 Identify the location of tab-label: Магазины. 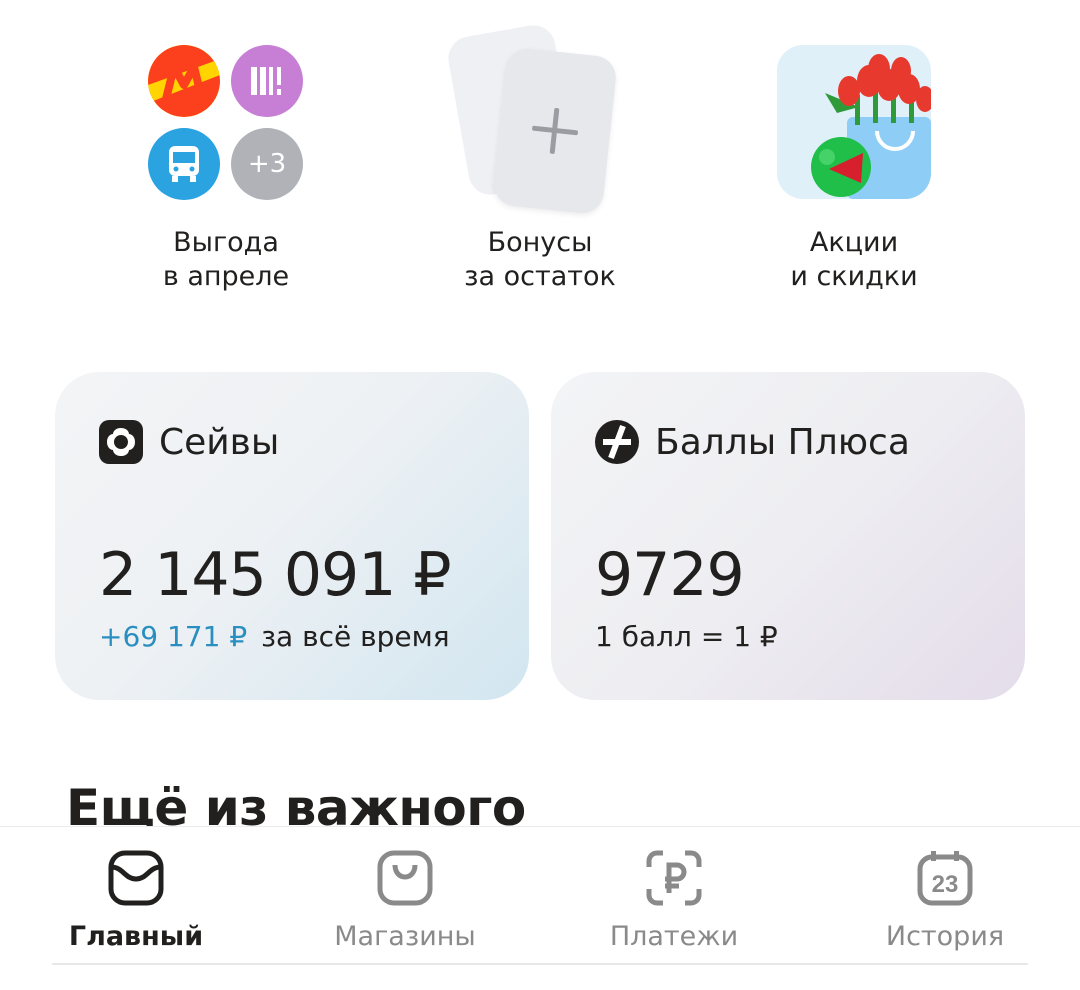
(405, 936).